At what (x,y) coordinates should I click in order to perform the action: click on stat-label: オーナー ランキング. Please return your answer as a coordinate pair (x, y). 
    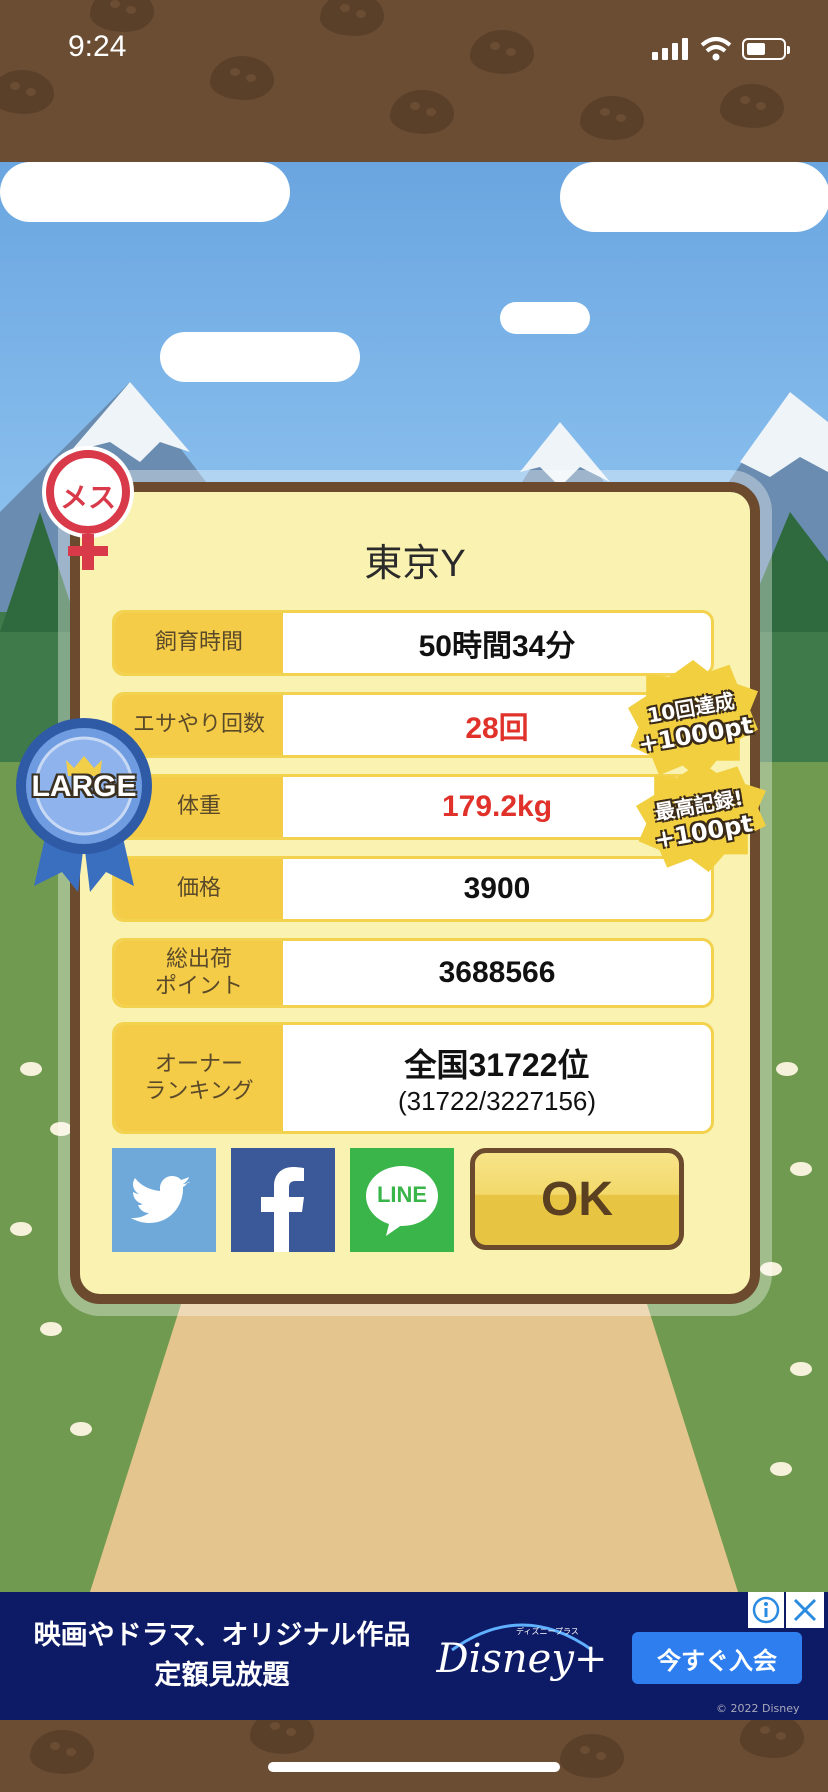
    Looking at the image, I should click on (199, 1078).